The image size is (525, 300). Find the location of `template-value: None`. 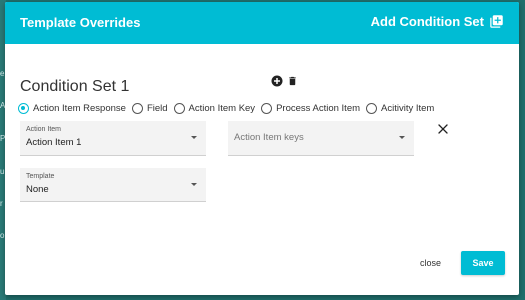

template-value: None is located at coordinates (37, 189).